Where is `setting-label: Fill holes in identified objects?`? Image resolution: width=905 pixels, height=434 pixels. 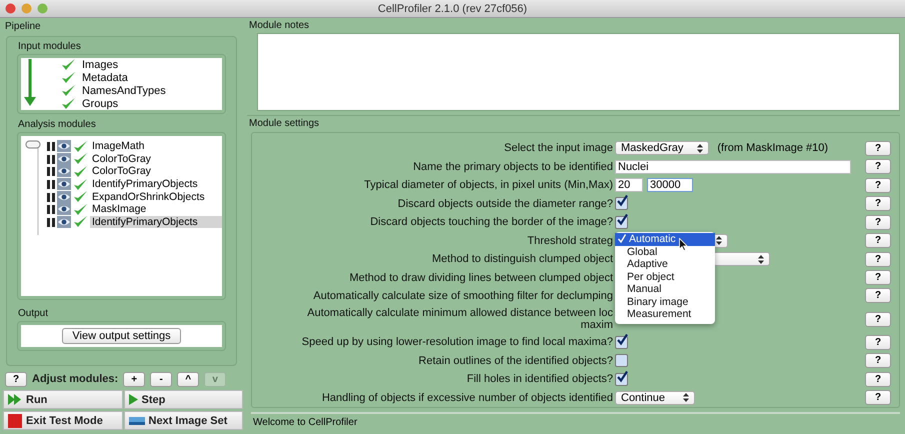
setting-label: Fill holes in identified objects? is located at coordinates (540, 379).